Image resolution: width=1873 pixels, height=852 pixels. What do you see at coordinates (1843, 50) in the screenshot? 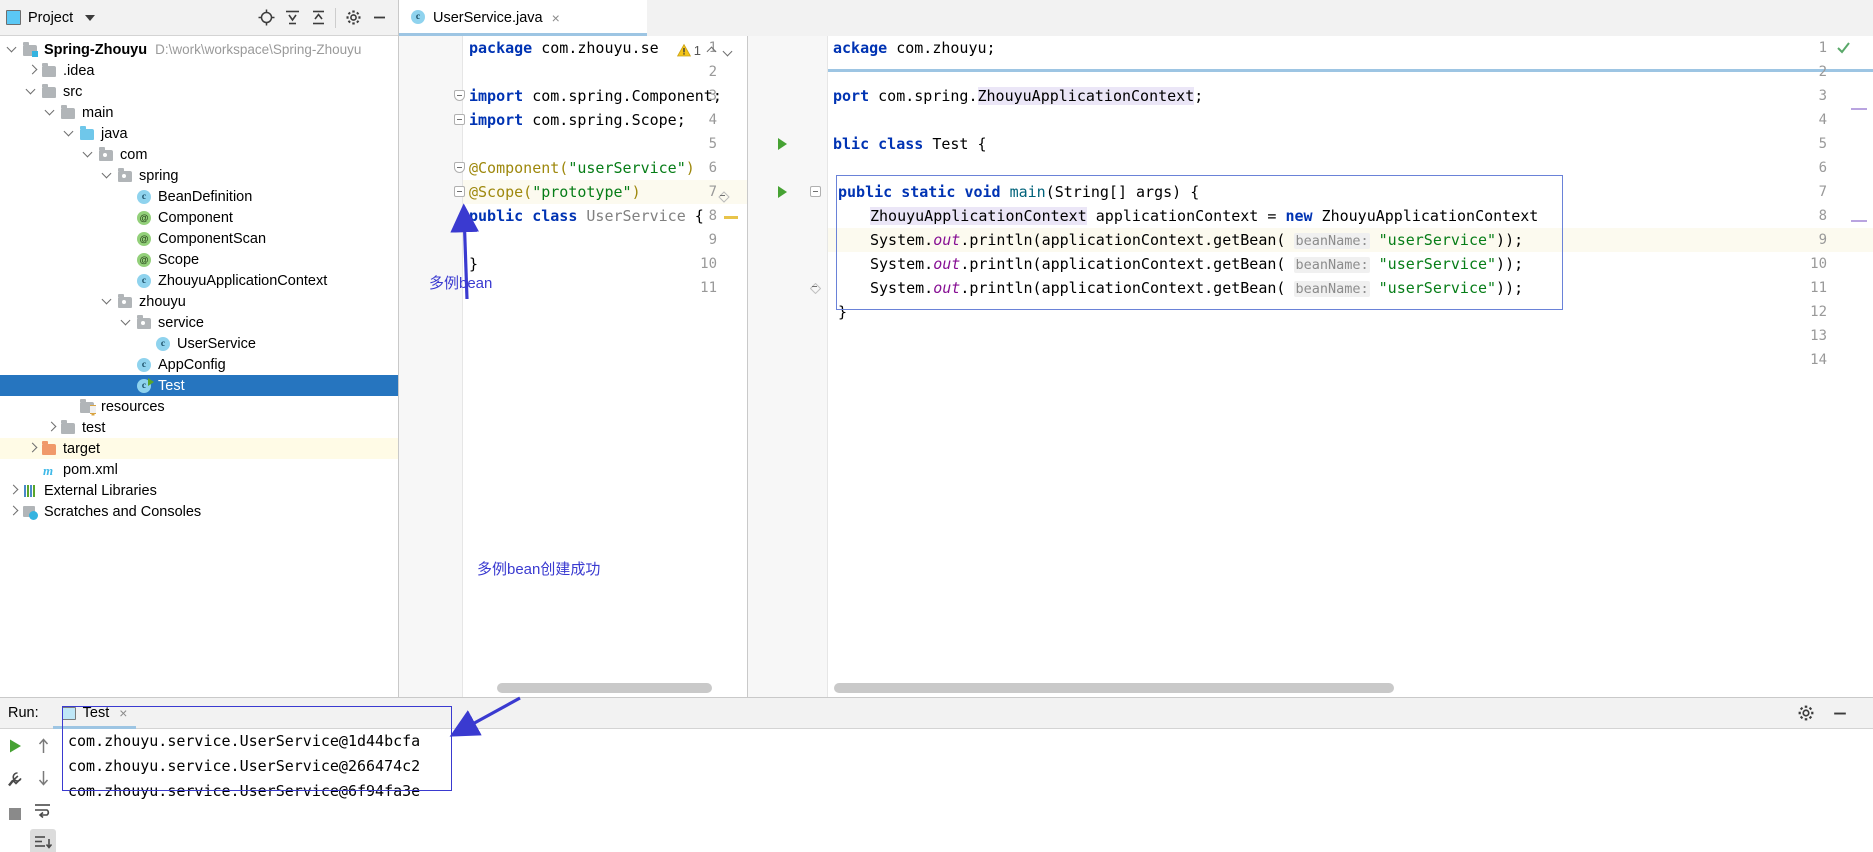
I see `checkmark-ok-icon` at bounding box center [1843, 50].